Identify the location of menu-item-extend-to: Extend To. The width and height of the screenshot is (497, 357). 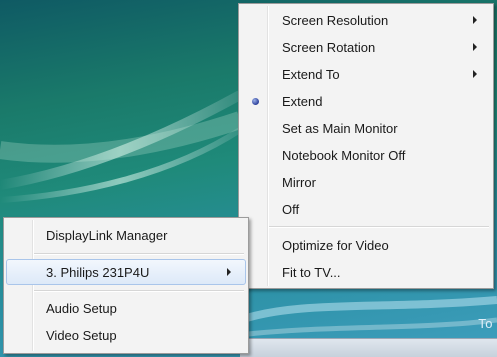
(366, 74).